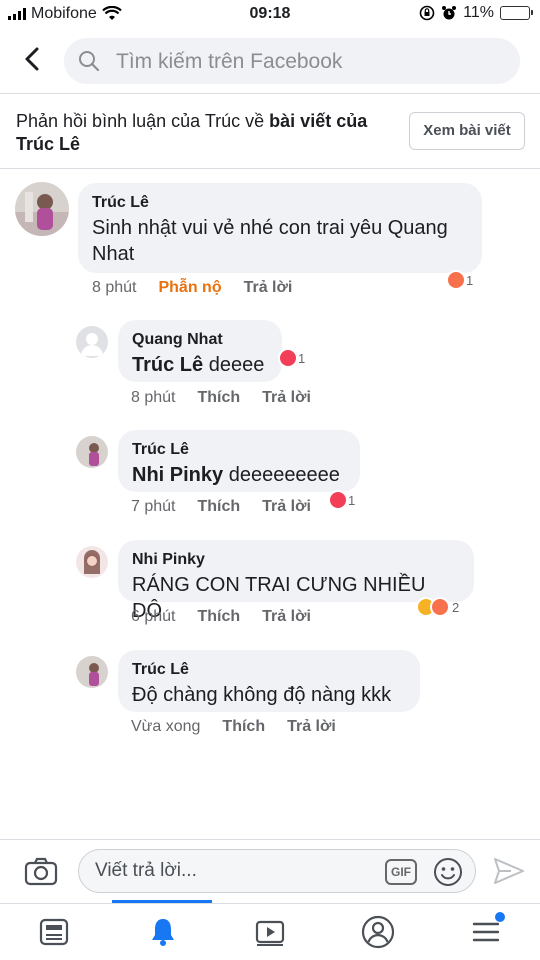 The width and height of the screenshot is (540, 960). Describe the element at coordinates (509, 871) in the screenshot. I see `send-icon` at that location.